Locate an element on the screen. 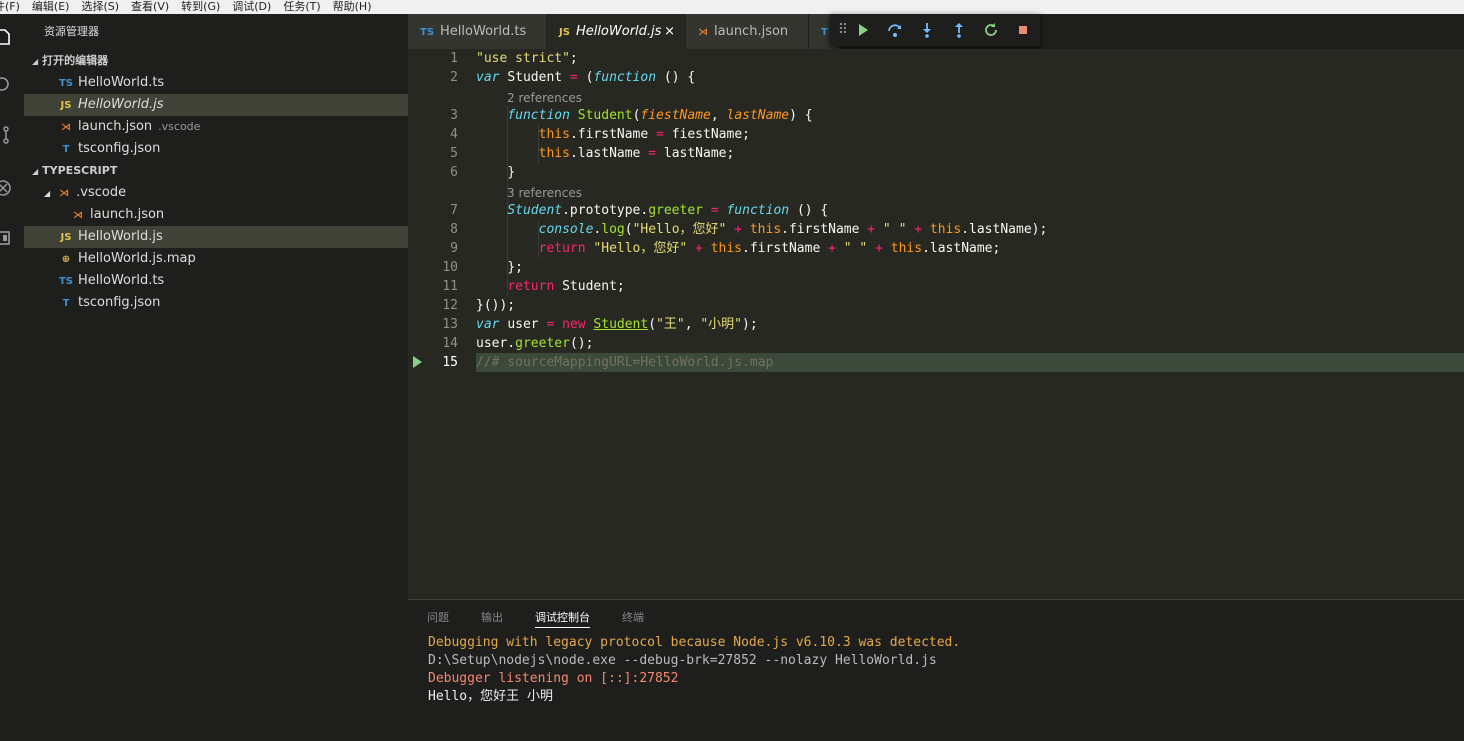 This screenshot has height=741, width=1464. folder-triangle-icon: ◢ is located at coordinates (47, 193).